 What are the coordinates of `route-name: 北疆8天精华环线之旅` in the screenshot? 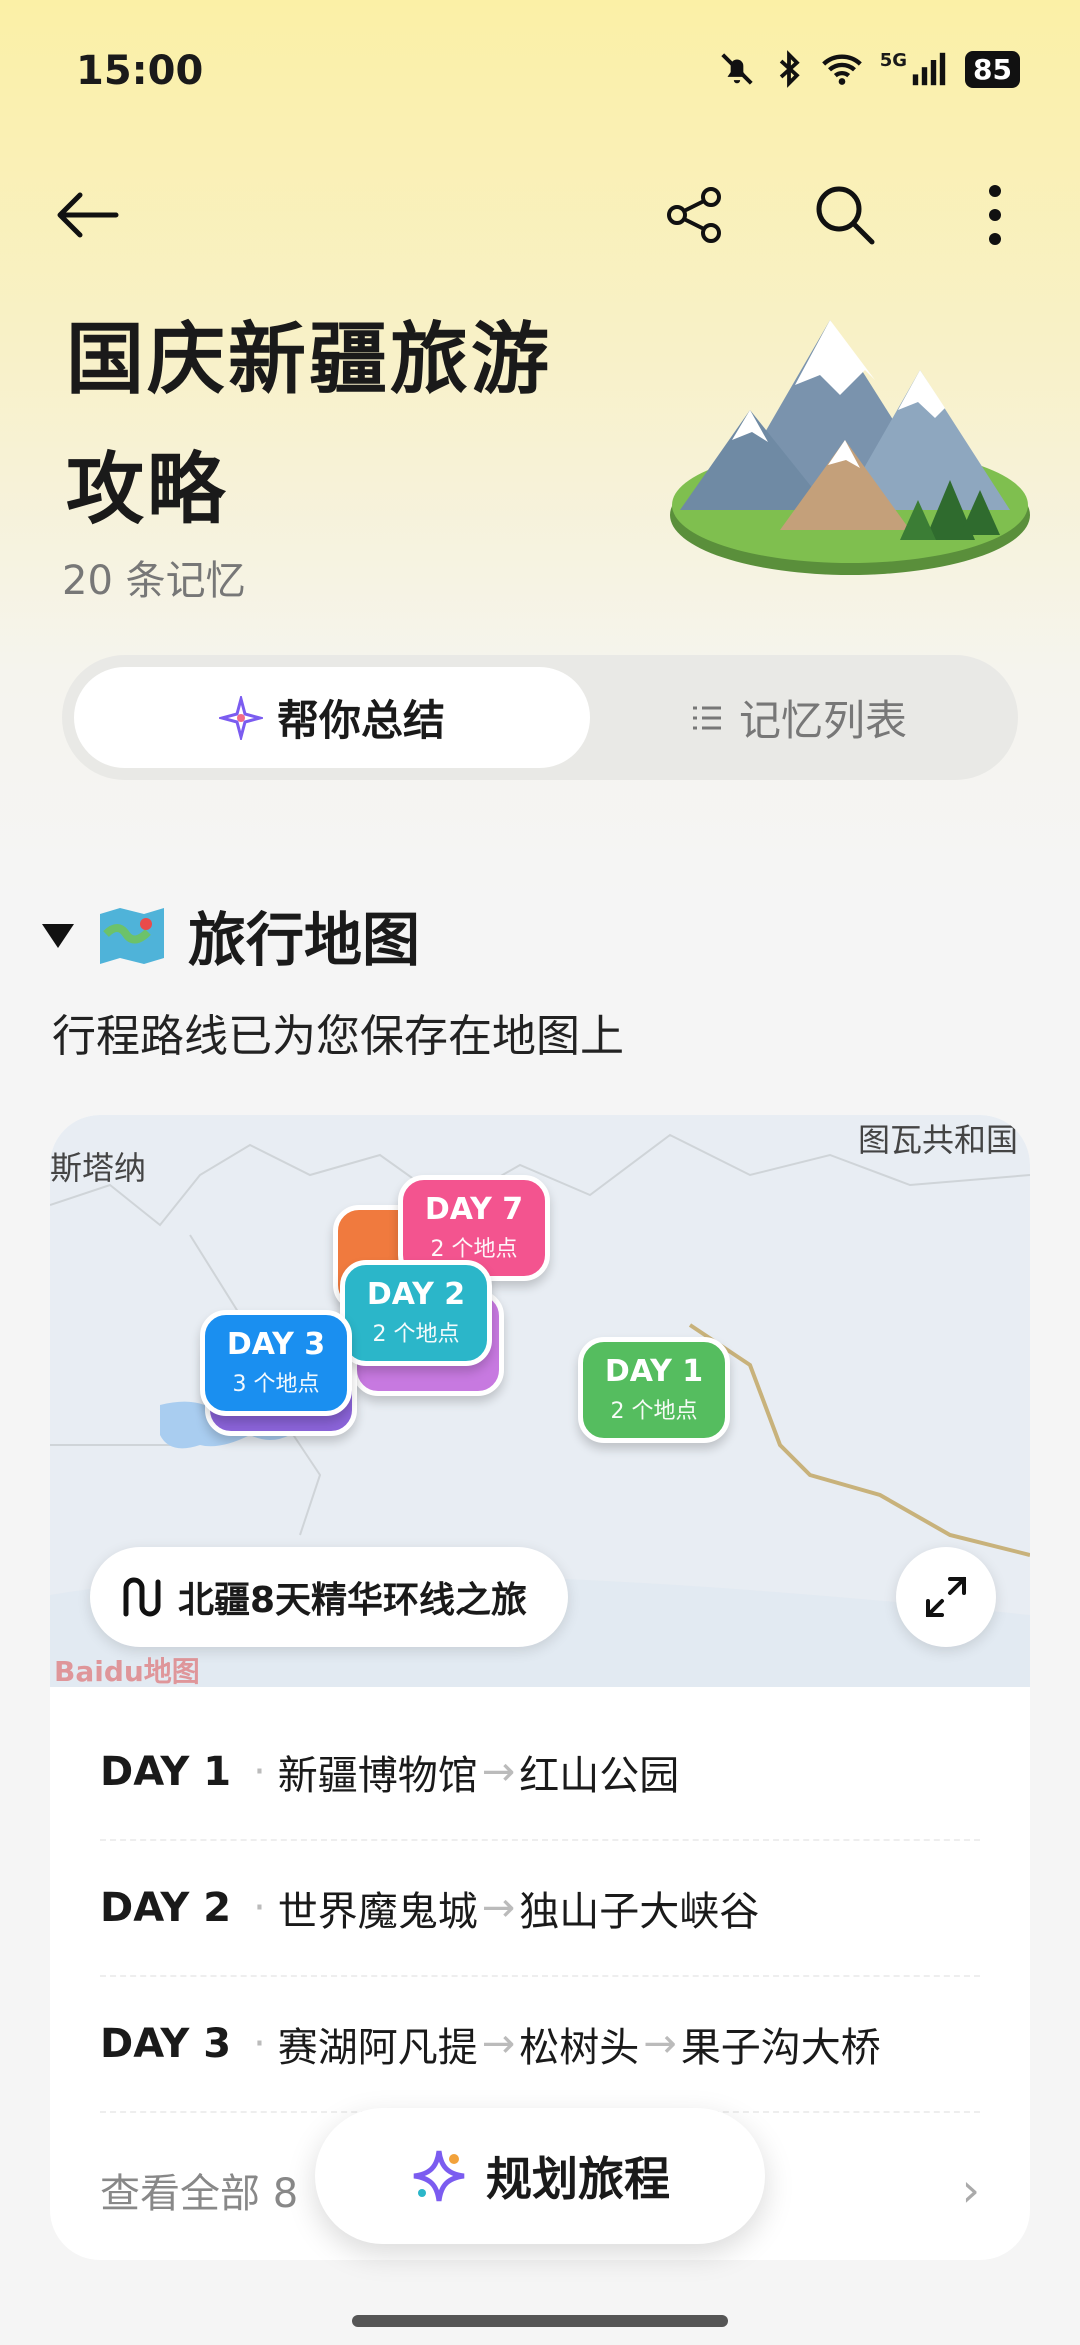 It's located at (353, 1600).